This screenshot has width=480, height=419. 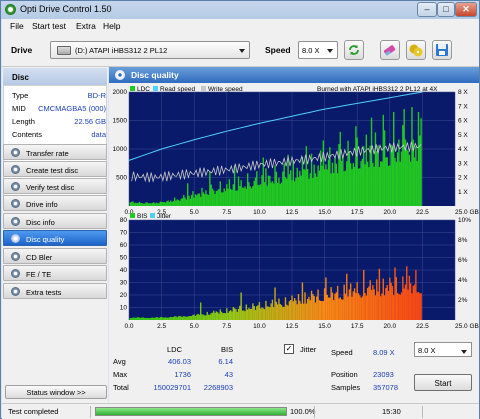 What do you see at coordinates (124, 258) in the screenshot?
I see `y-tick-label: 50` at bounding box center [124, 258].